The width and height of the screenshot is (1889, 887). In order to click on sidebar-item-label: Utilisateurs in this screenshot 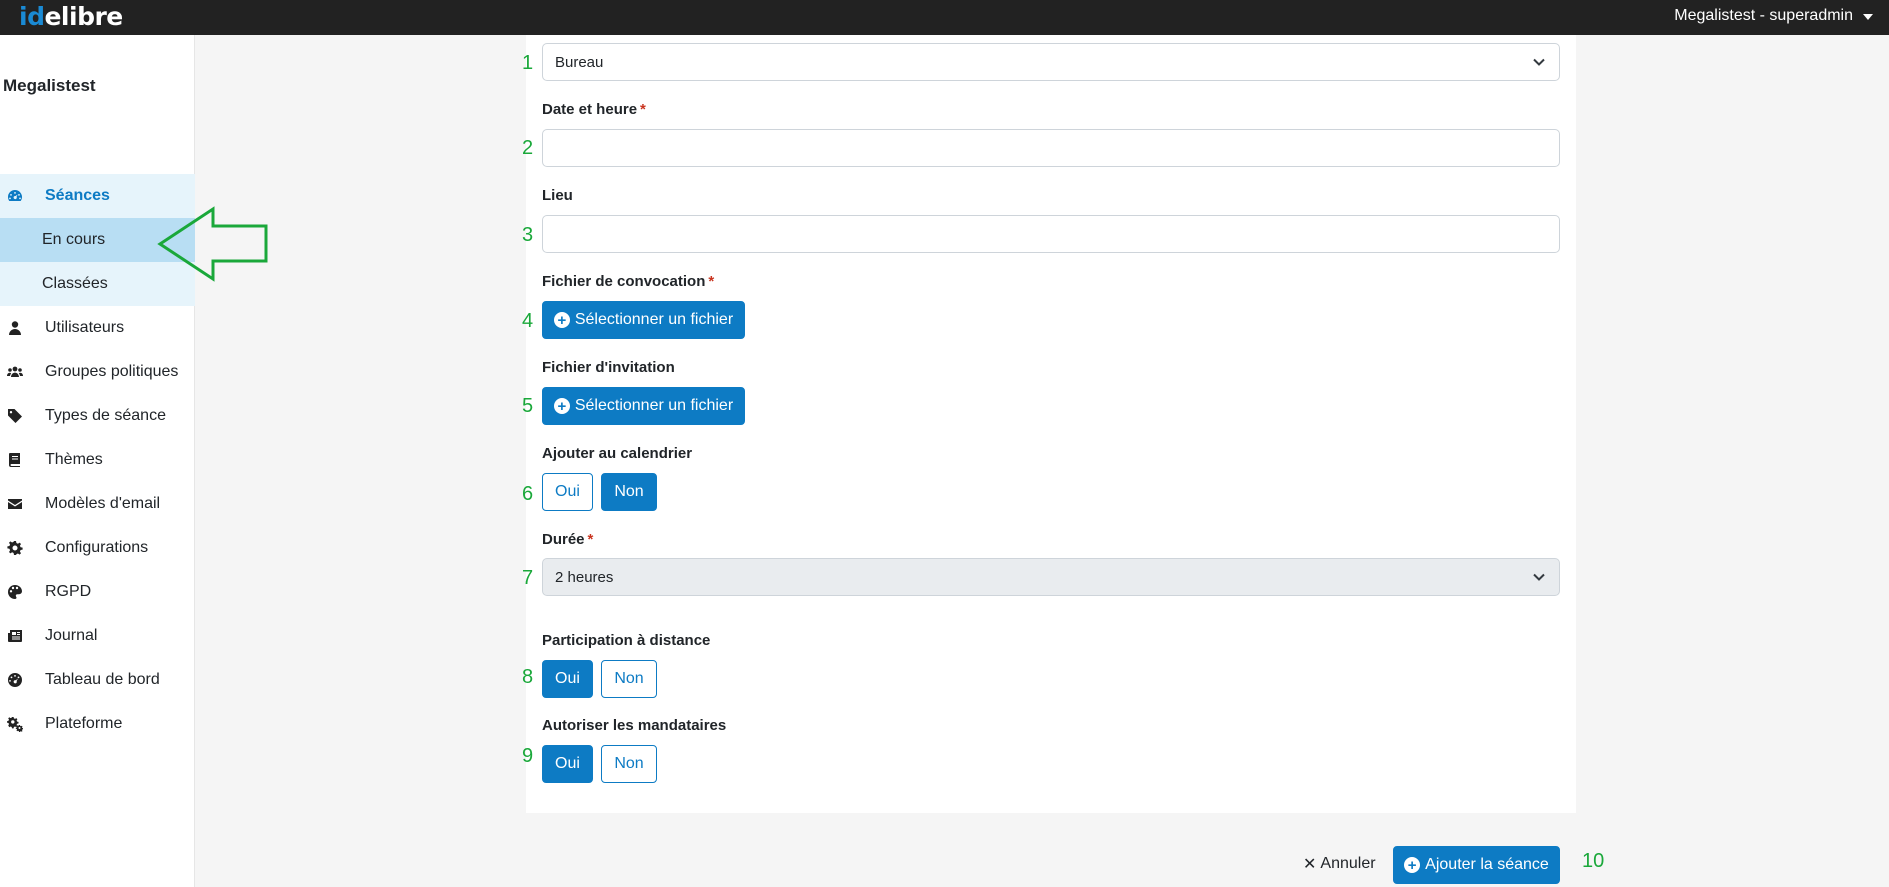, I will do `click(85, 327)`.